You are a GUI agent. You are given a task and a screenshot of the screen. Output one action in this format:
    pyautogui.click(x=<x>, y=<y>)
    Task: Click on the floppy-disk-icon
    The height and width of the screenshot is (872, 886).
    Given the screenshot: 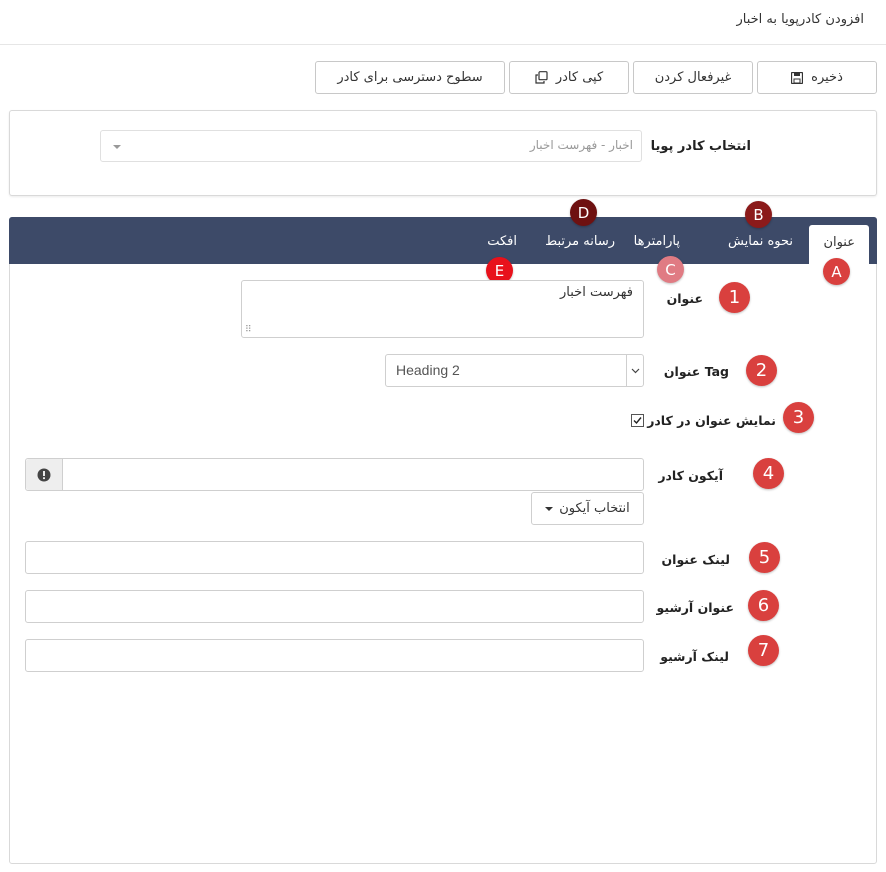 What is the action you would take?
    pyautogui.click(x=797, y=77)
    